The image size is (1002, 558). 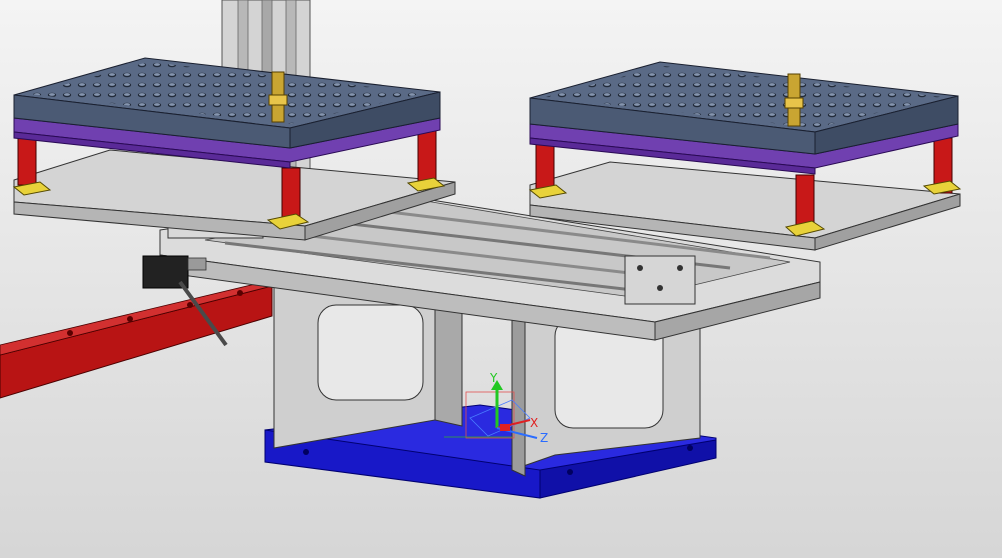 I want to click on left-locating-pin, so click(x=278, y=97).